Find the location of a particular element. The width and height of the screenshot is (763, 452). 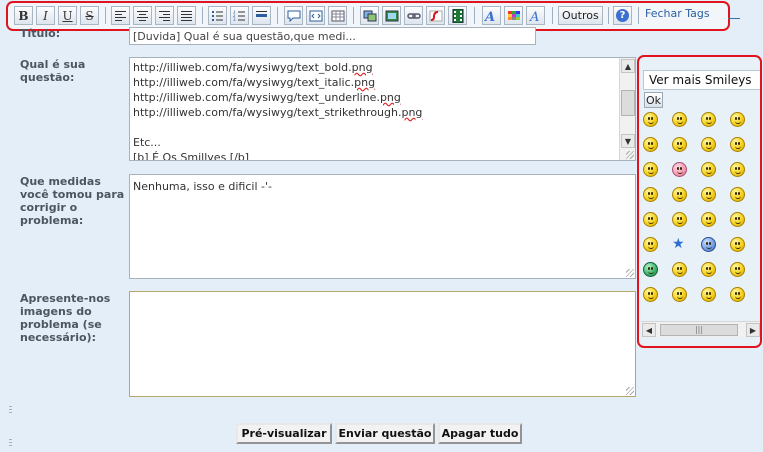

smiley-heart-icon is located at coordinates (737, 244).